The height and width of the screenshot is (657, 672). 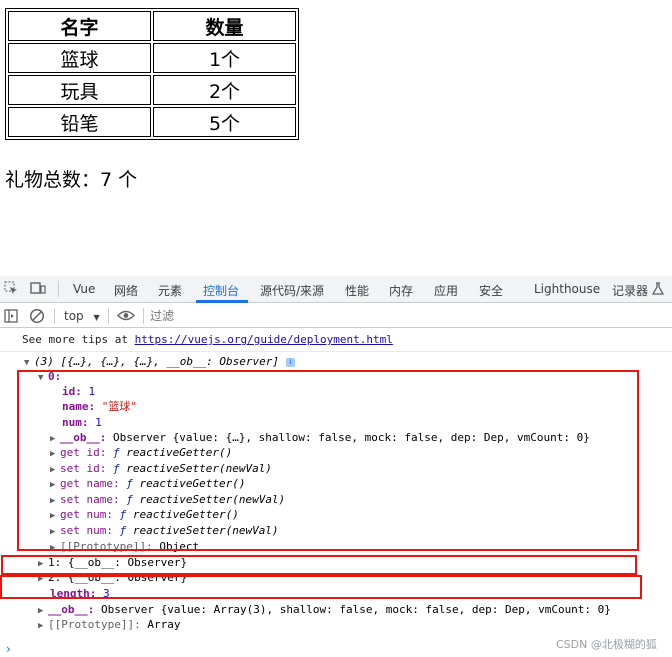 I want to click on table-row: 玩具 2个, so click(x=152, y=90).